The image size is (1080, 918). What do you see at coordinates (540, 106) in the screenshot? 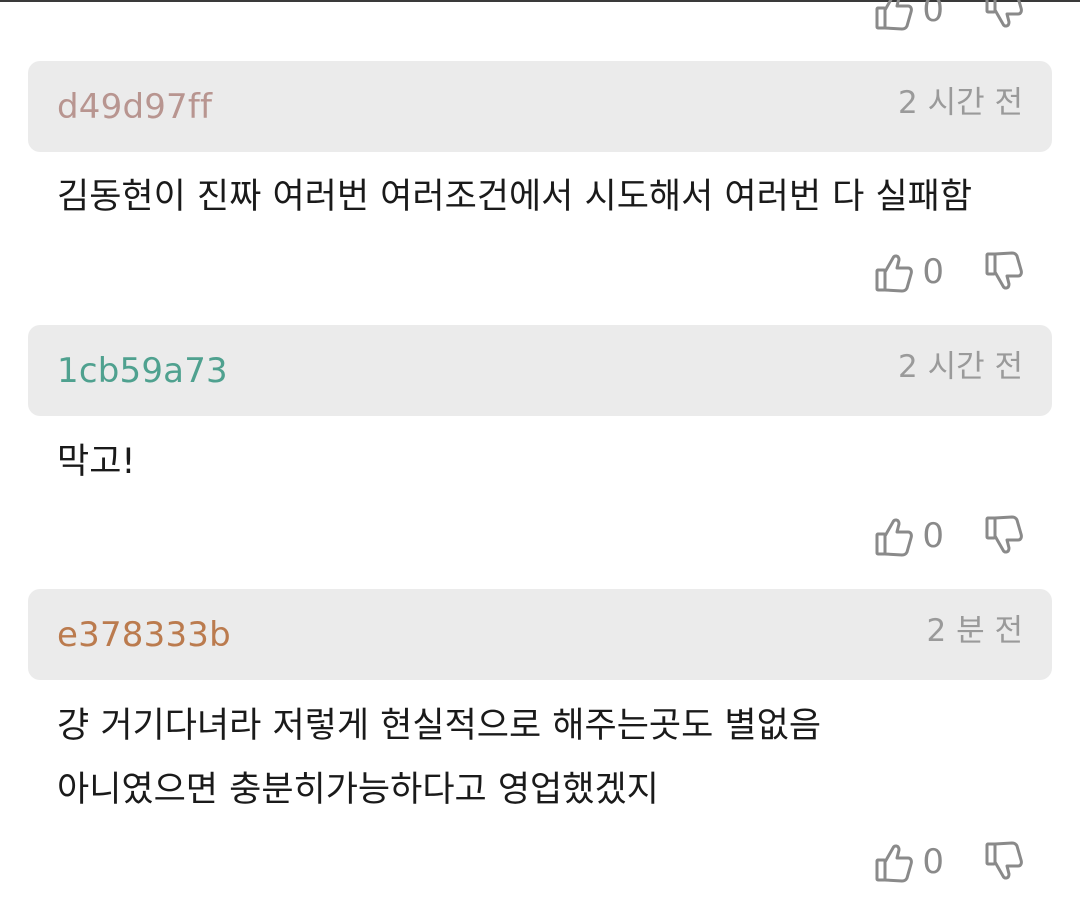
I see `comment-header: d49d97ff 2 시간 전` at bounding box center [540, 106].